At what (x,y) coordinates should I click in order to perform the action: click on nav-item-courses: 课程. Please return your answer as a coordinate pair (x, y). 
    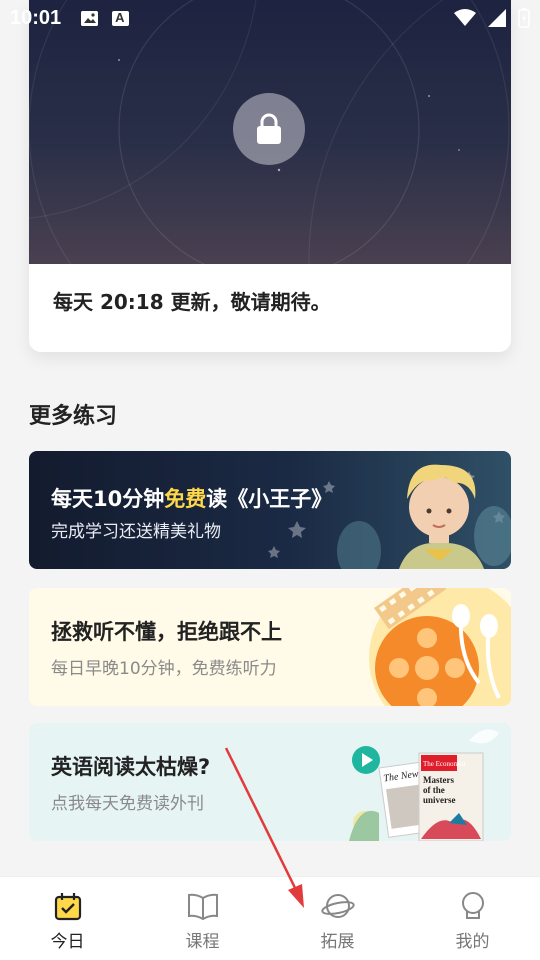
    Looking at the image, I should click on (202, 918).